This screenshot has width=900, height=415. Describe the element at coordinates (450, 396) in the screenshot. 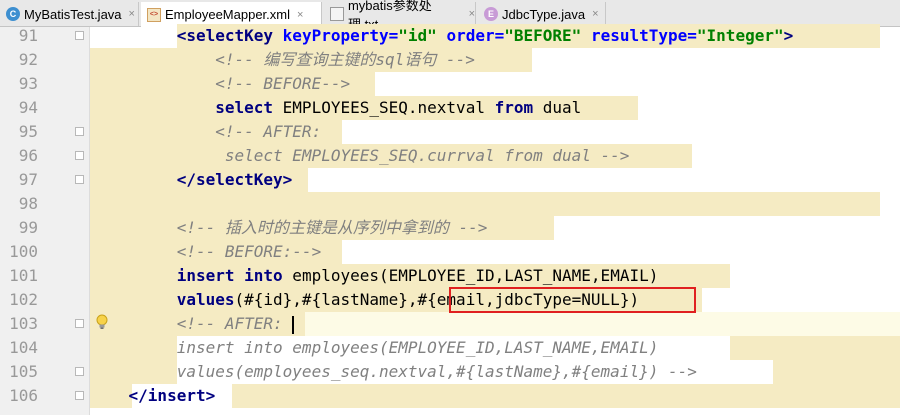

I see `code-line: 106 </insert>` at that location.